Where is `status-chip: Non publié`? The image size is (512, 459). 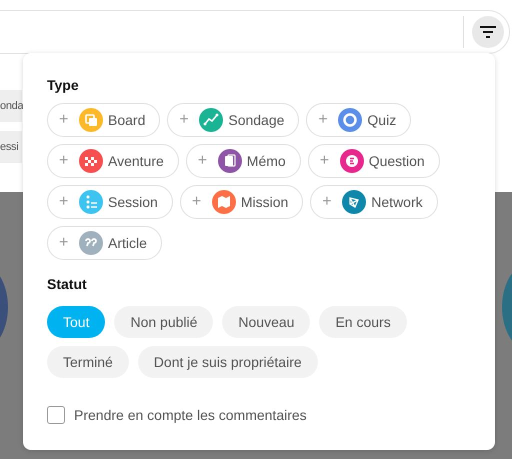
status-chip: Non publié is located at coordinates (164, 322).